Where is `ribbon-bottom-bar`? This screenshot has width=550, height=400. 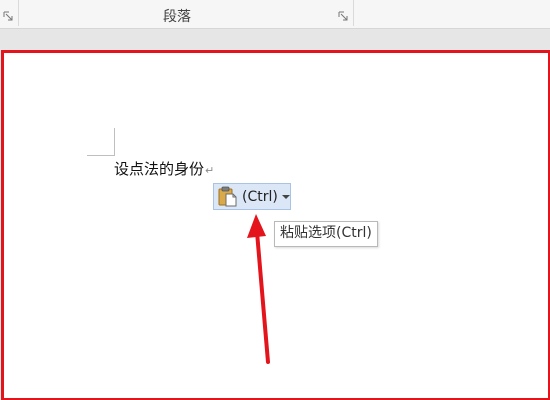 ribbon-bottom-bar is located at coordinates (275, 39).